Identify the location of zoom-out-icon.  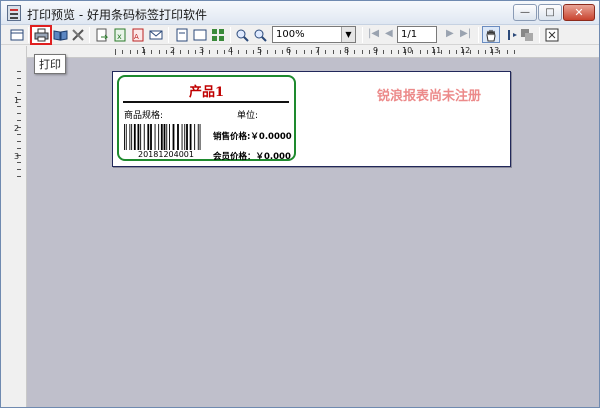
(260, 35).